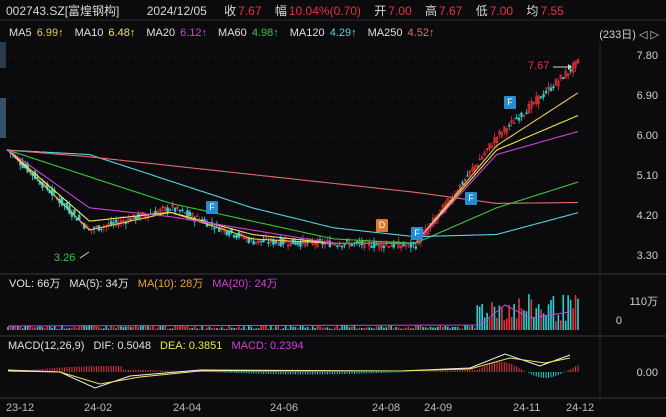 The image size is (666, 417). I want to click on price-tick-label: 6.00, so click(647, 135).